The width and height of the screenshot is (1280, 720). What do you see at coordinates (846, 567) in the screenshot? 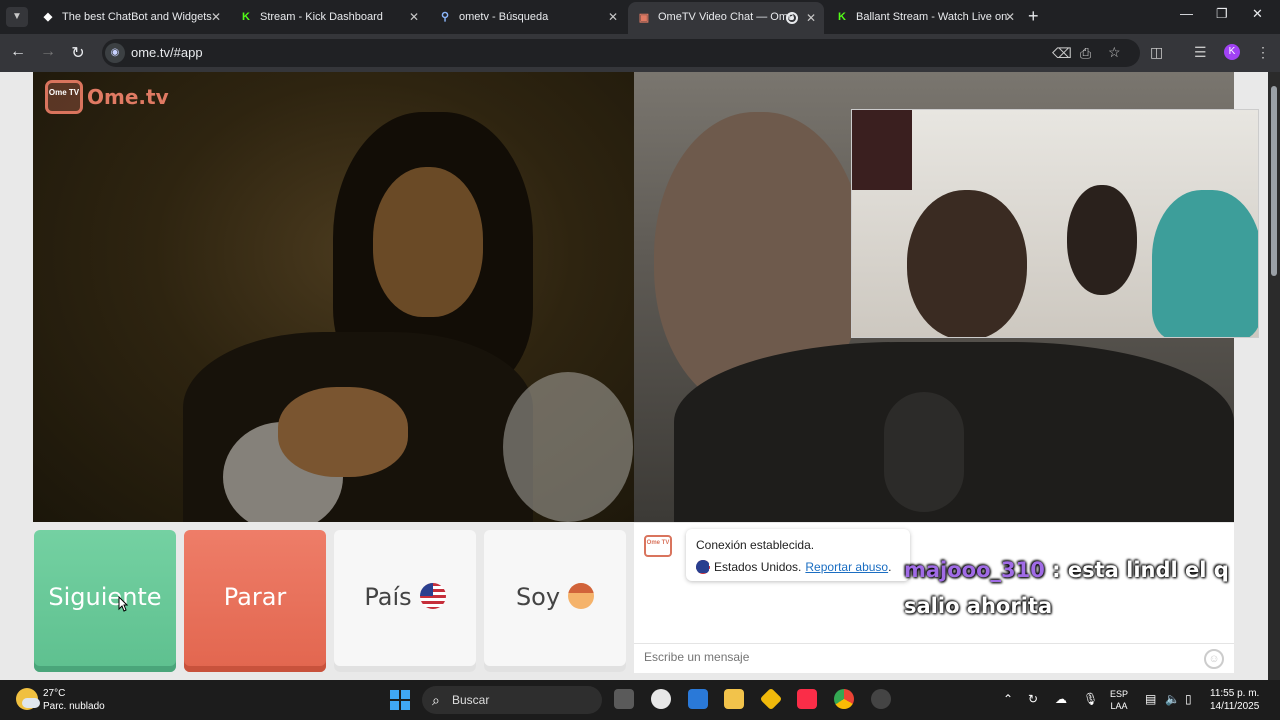
I see `report-abuse-link: Reportar abuso` at bounding box center [846, 567].